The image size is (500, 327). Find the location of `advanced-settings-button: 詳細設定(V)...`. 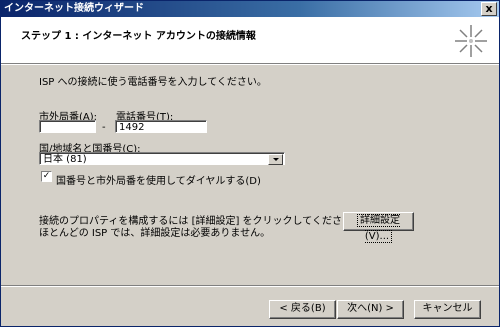

advanced-settings-button: 詳細設定(V)... is located at coordinates (378, 227).